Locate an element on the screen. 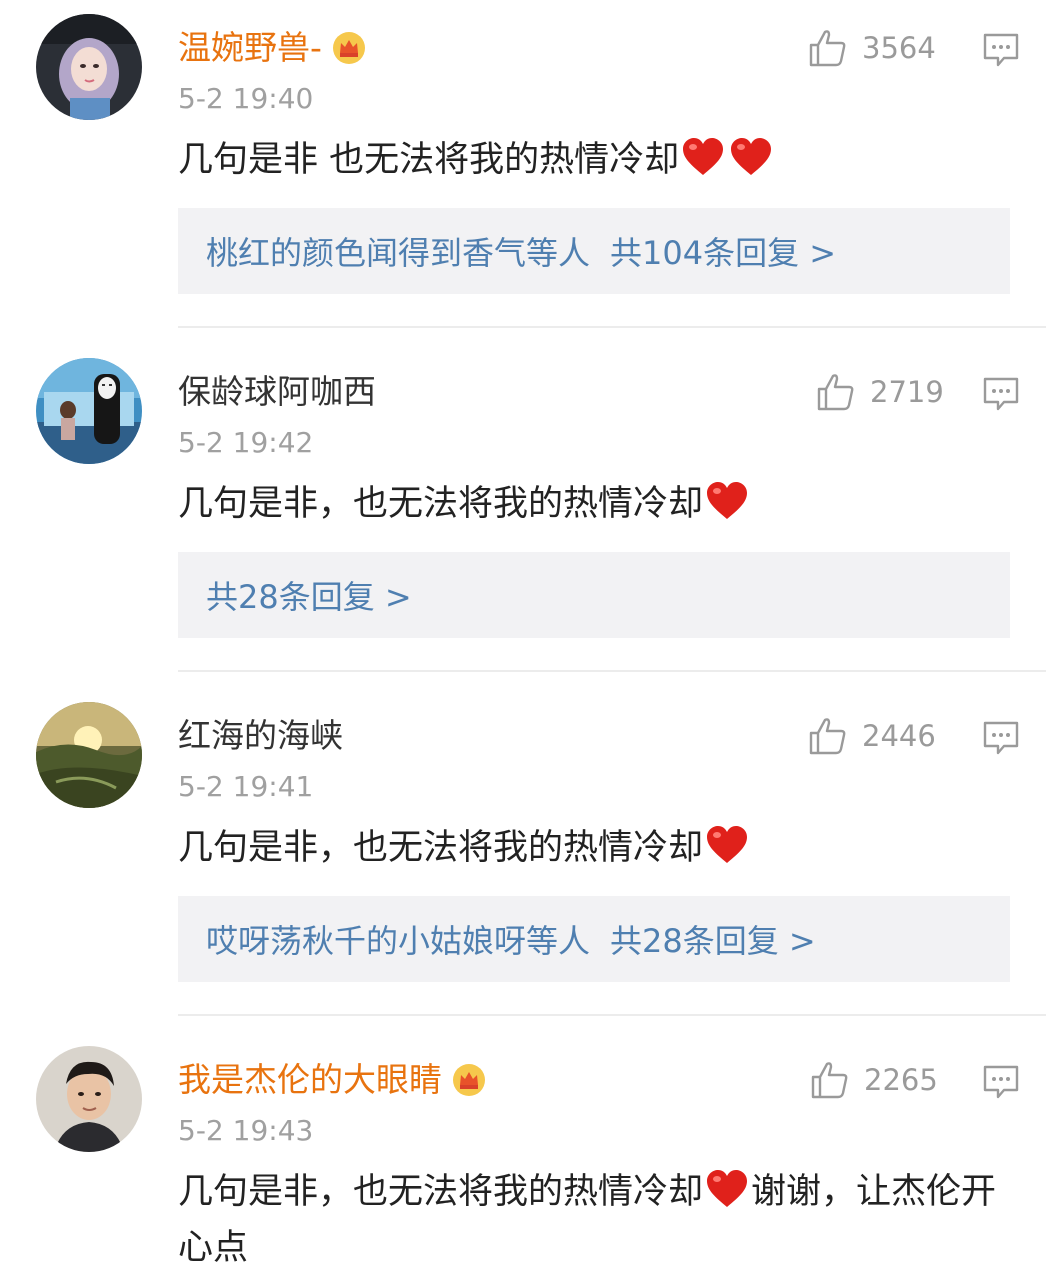  comment-time: 5-2 19:41 is located at coordinates (246, 786).